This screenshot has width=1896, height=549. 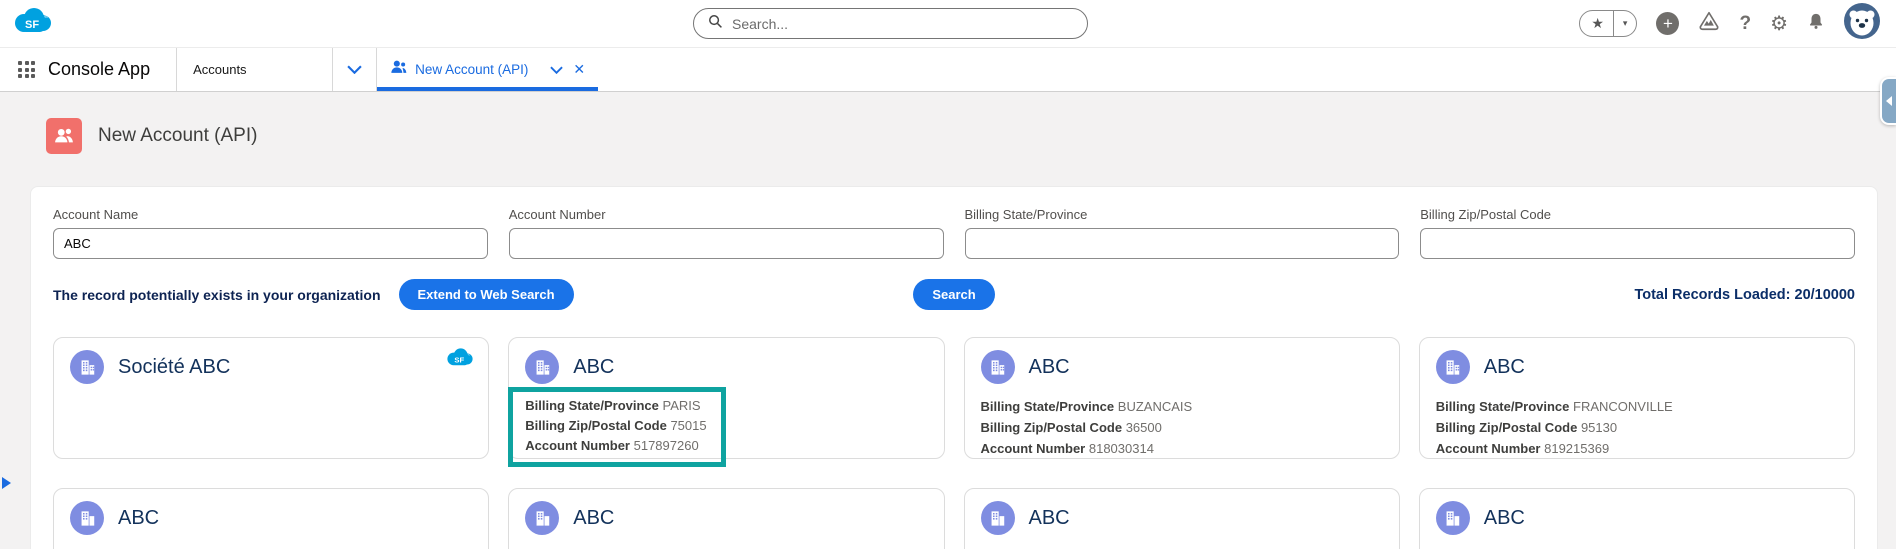 I want to click on global-search, so click(x=890, y=23).